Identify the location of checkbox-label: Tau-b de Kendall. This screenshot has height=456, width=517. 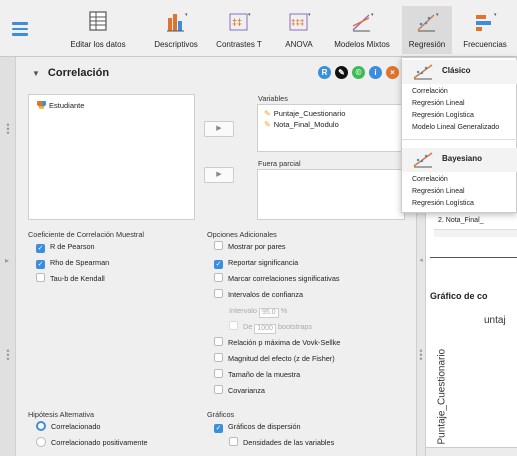
(77, 278).